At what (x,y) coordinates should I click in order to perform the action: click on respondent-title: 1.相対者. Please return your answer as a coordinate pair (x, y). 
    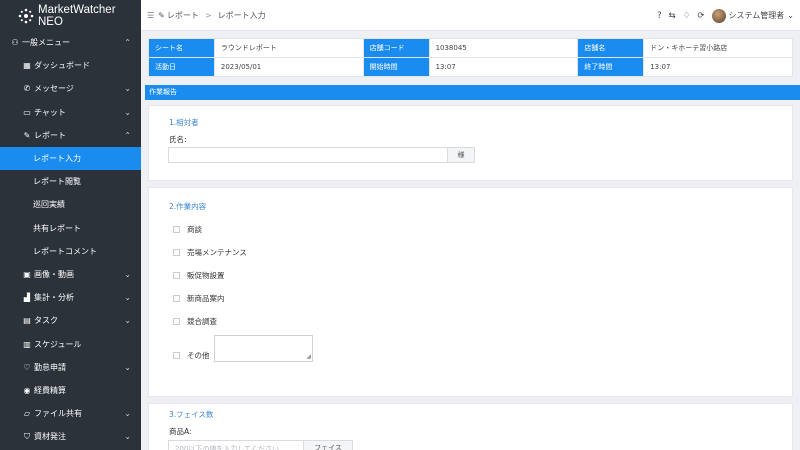
    Looking at the image, I should click on (184, 122).